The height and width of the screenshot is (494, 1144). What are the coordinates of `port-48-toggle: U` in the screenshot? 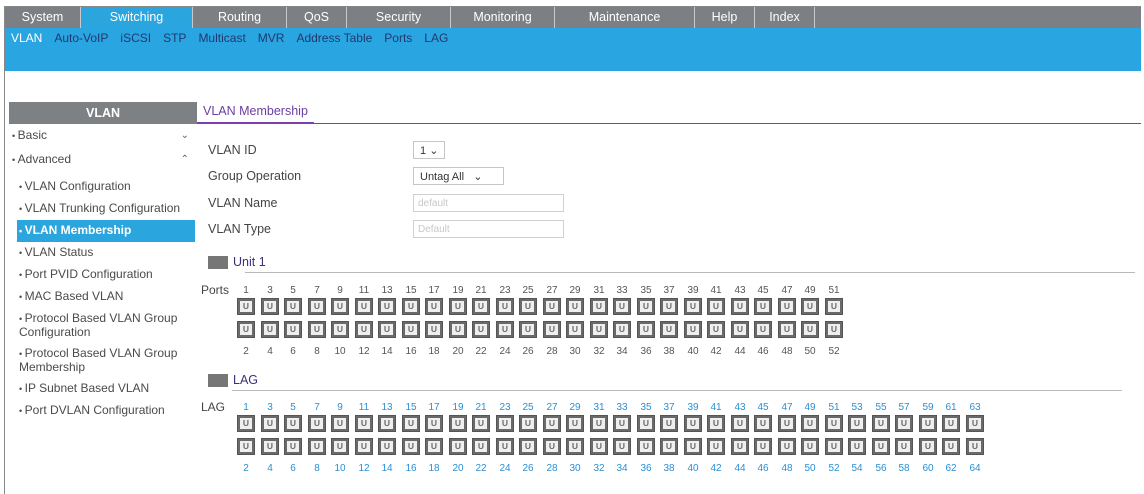 It's located at (787, 329).